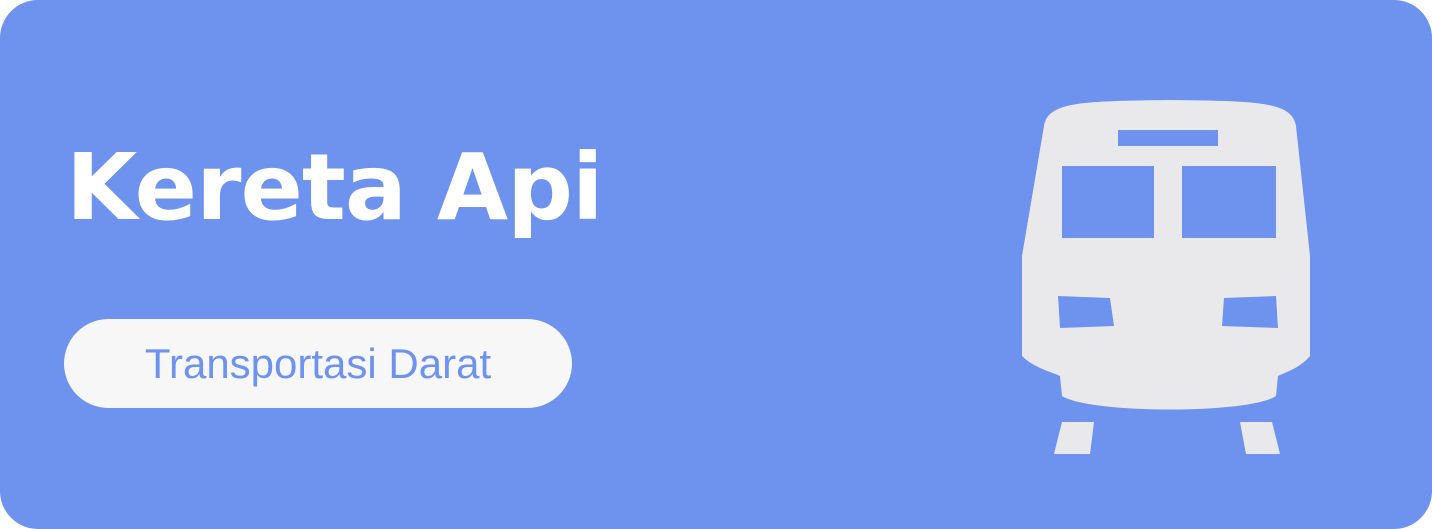 The image size is (1432, 529). Describe the element at coordinates (1166, 255) in the screenshot. I see `train-body` at that location.